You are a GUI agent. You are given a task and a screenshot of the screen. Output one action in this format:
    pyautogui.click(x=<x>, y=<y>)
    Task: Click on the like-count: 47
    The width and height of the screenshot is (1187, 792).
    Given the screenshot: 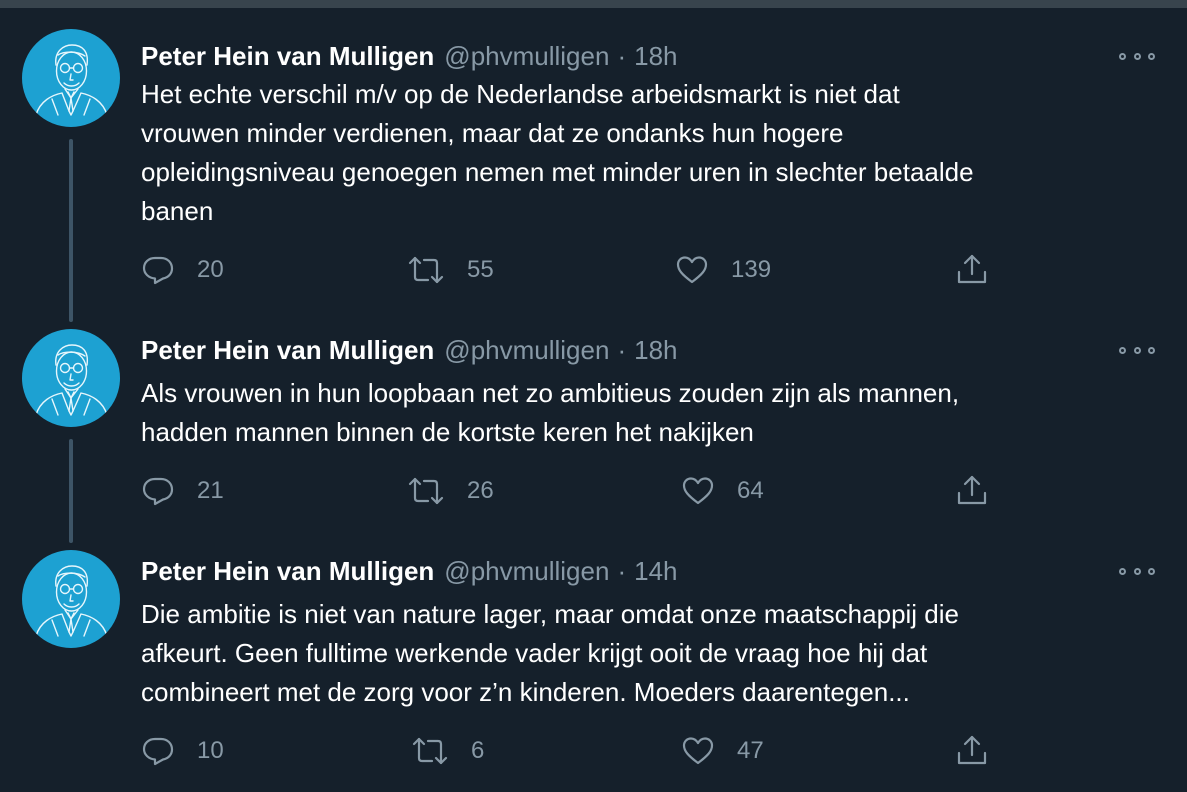 What is the action you would take?
    pyautogui.click(x=750, y=750)
    